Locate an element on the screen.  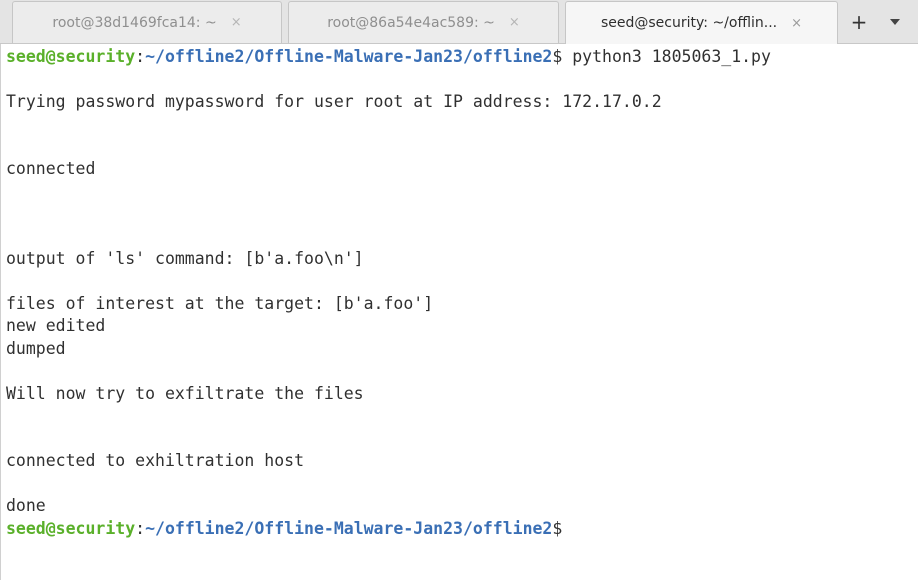
tab-seed-security: seed@security: ~/offlin... × is located at coordinates (701, 22).